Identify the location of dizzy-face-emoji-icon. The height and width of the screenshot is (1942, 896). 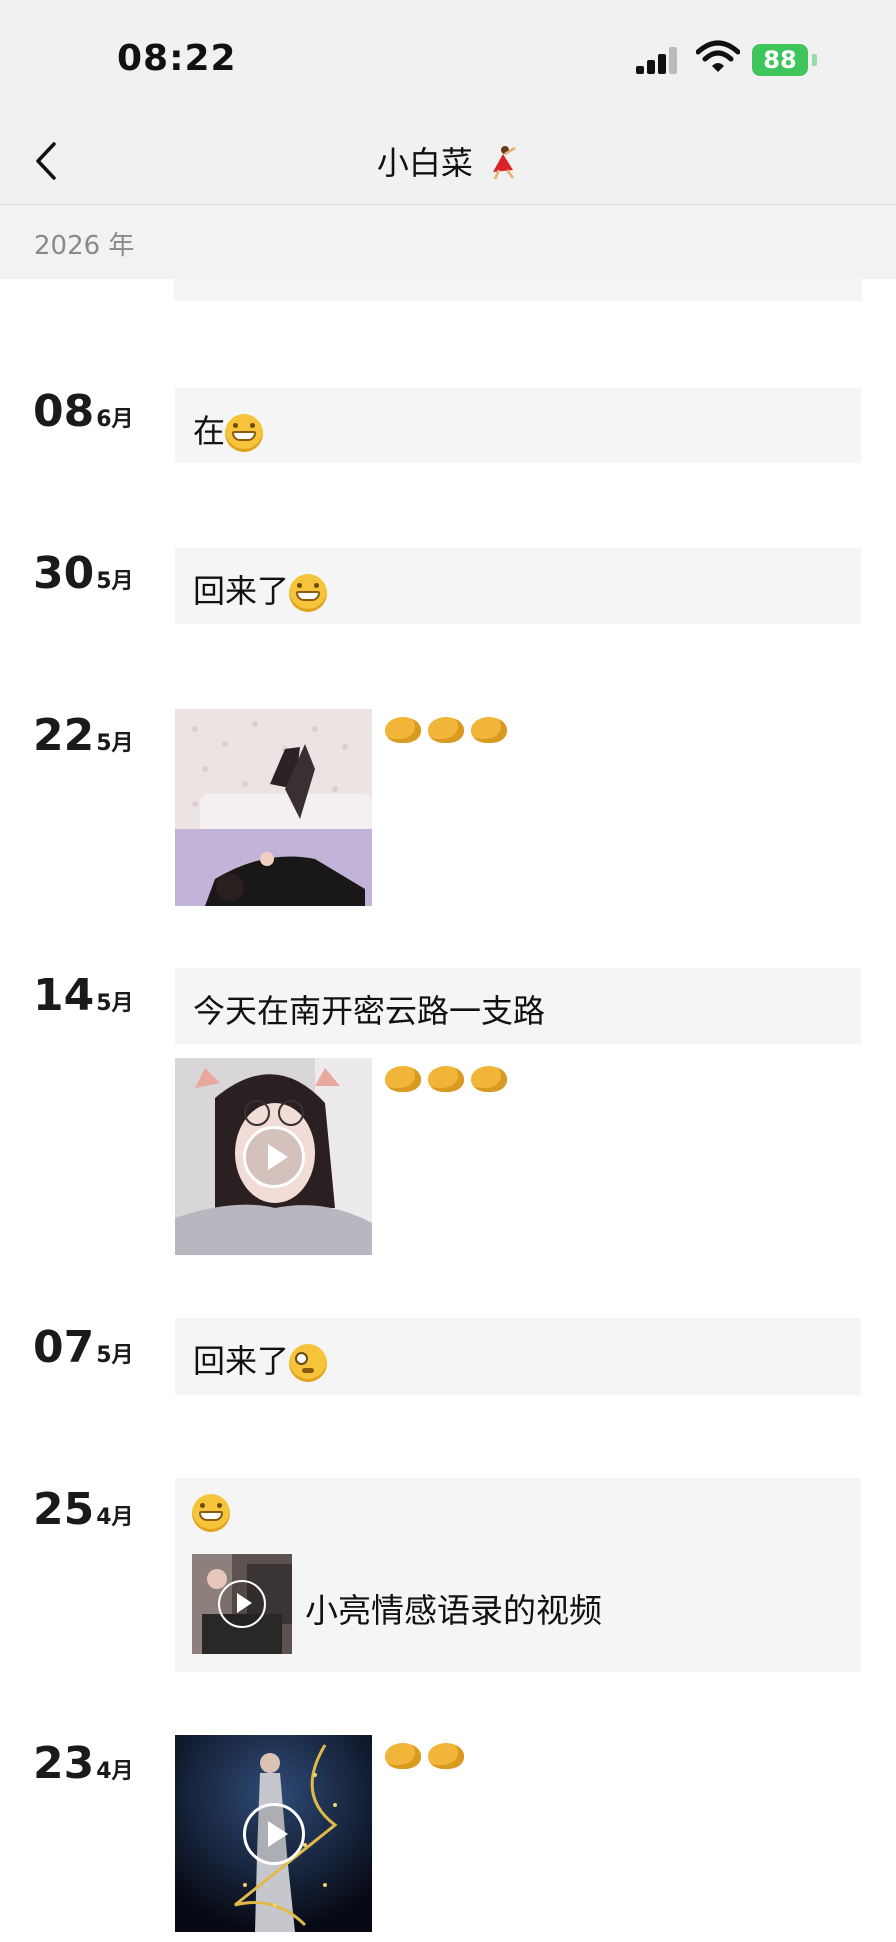
(308, 1363).